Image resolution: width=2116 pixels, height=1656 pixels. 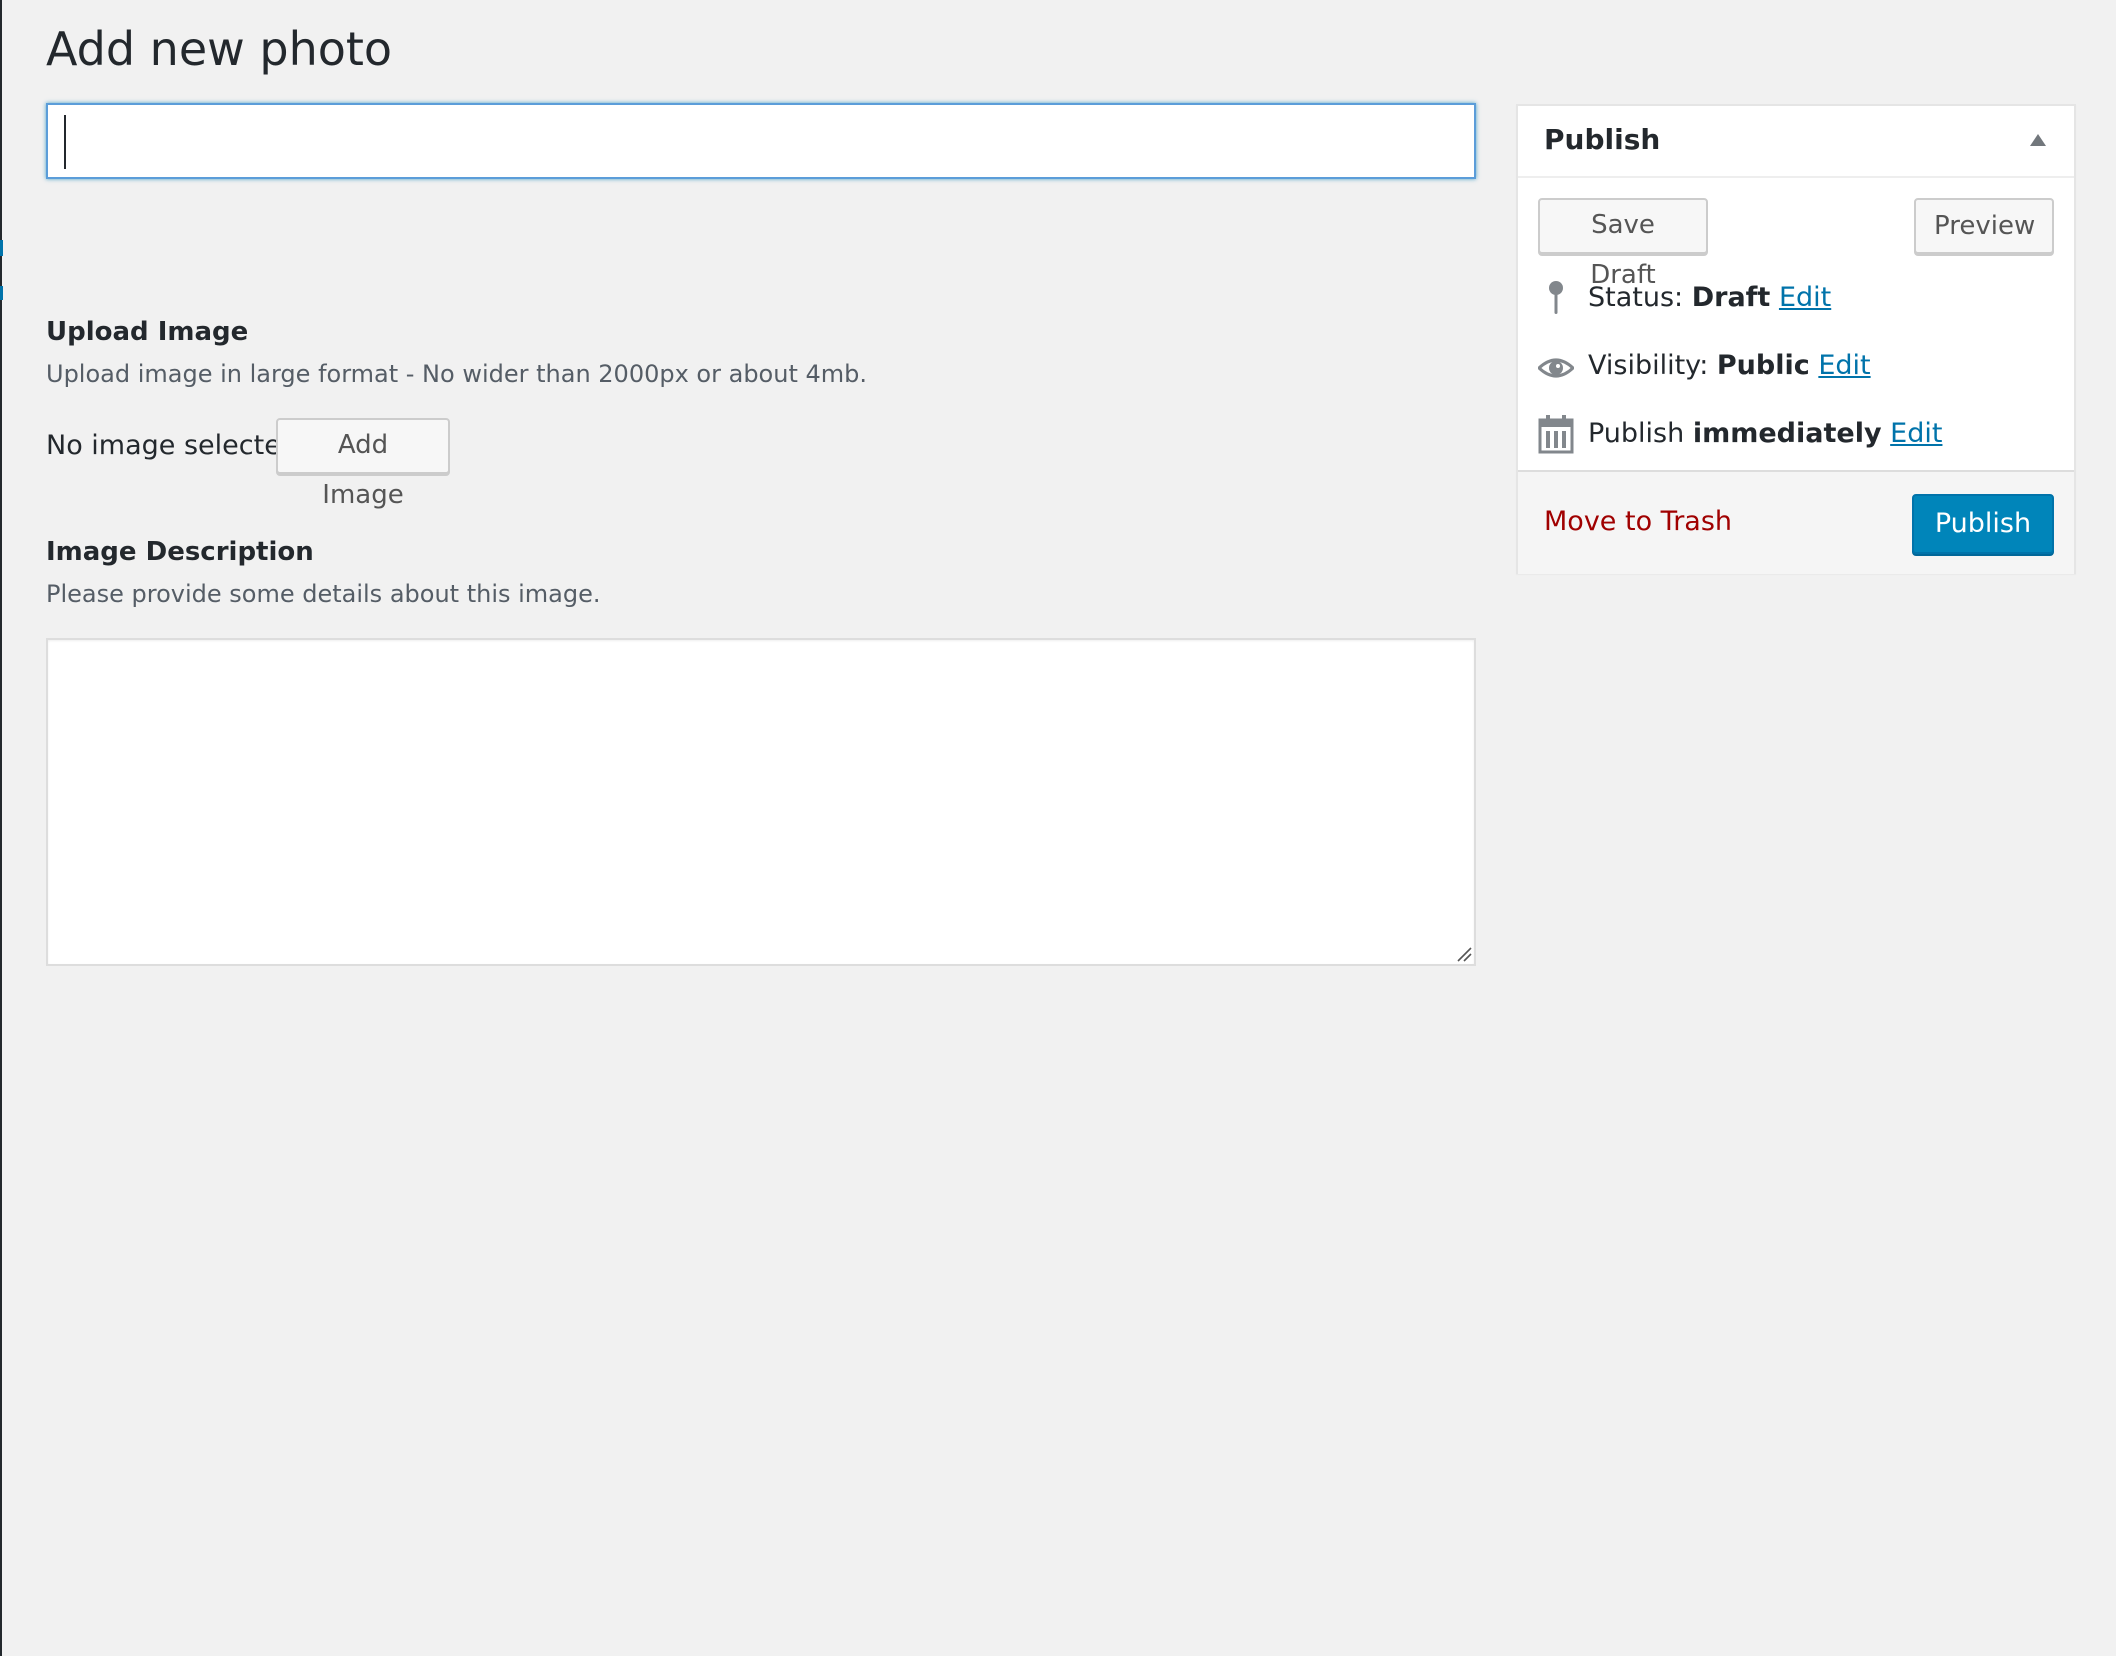 What do you see at coordinates (761, 802) in the screenshot?
I see `image-description-textarea` at bounding box center [761, 802].